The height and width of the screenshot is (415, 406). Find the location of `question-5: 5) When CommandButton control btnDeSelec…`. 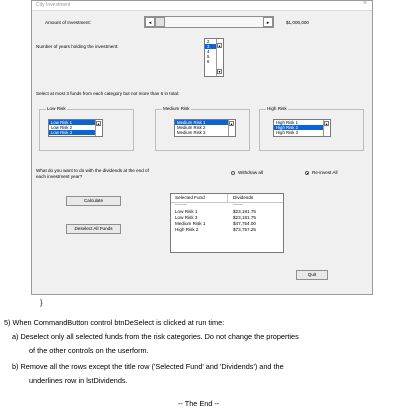

question-5: 5) When CommandButton control btnDeSelec… is located at coordinates (114, 322).